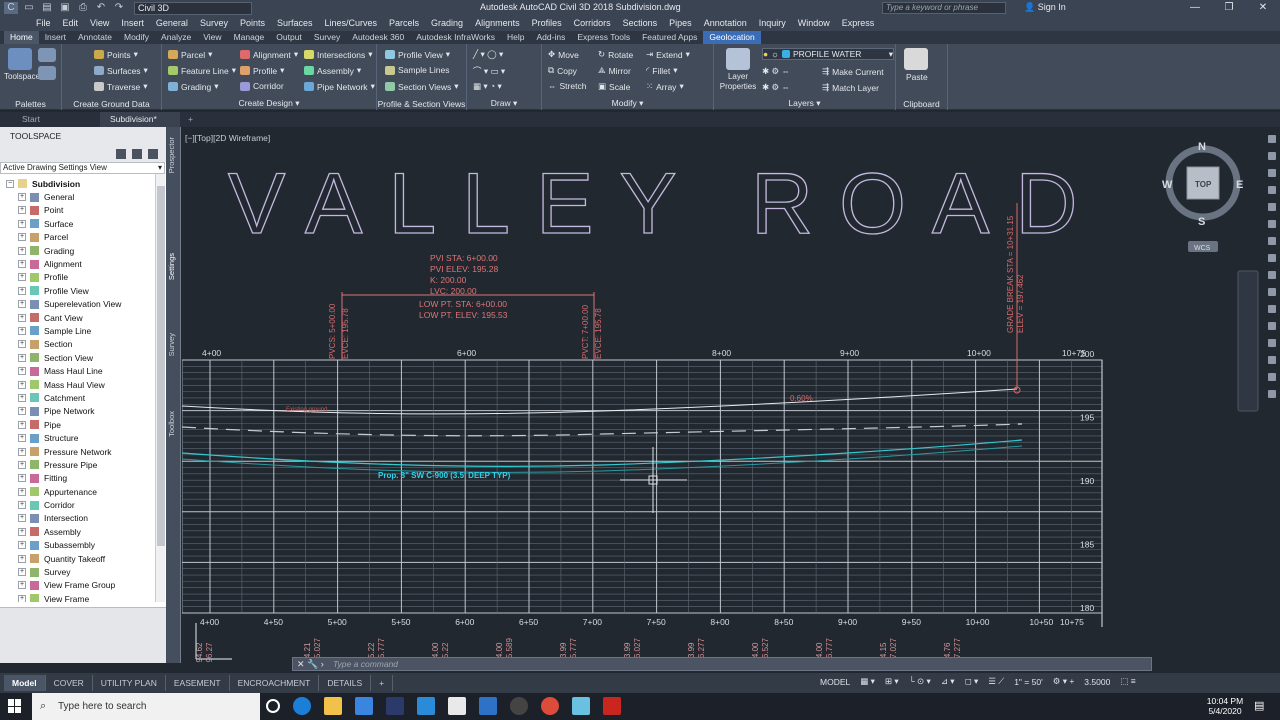 The height and width of the screenshot is (720, 1280). What do you see at coordinates (22, 76) in the screenshot?
I see `toolspace-button: Toolspace` at bounding box center [22, 76].